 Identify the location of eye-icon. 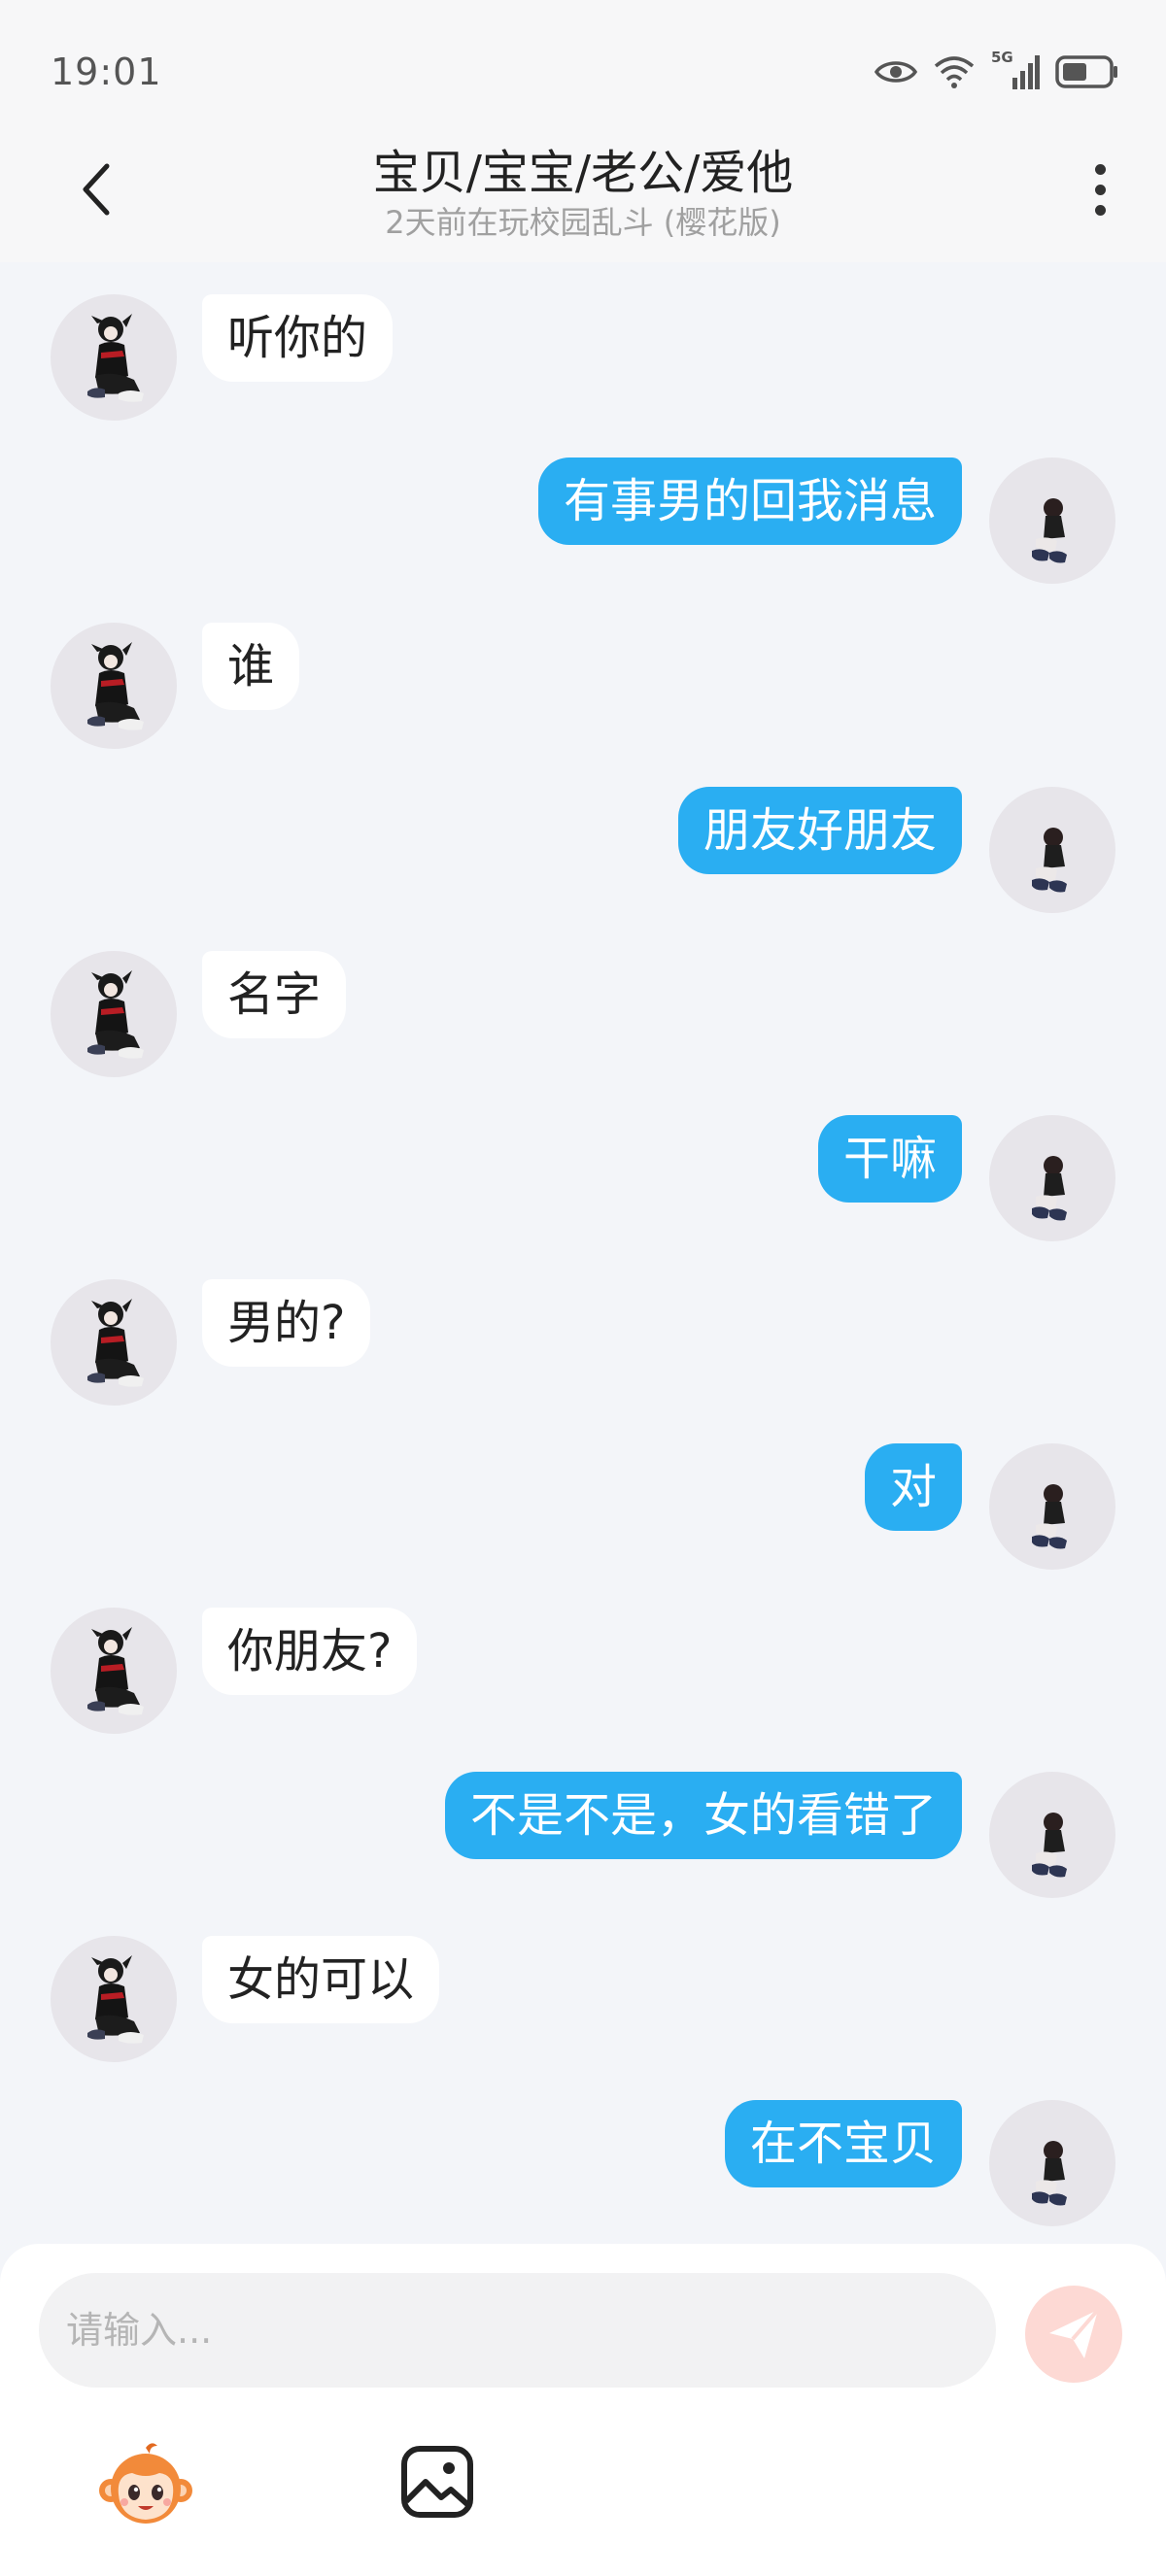
(895, 72).